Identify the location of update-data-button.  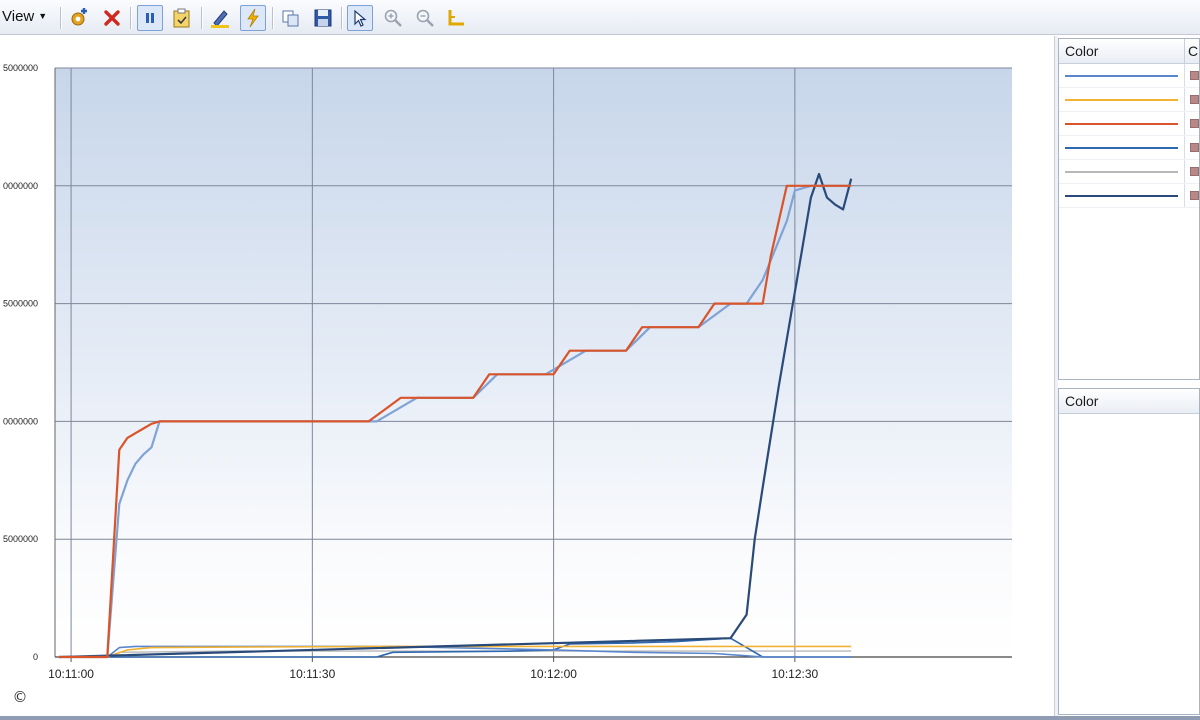
(182, 18).